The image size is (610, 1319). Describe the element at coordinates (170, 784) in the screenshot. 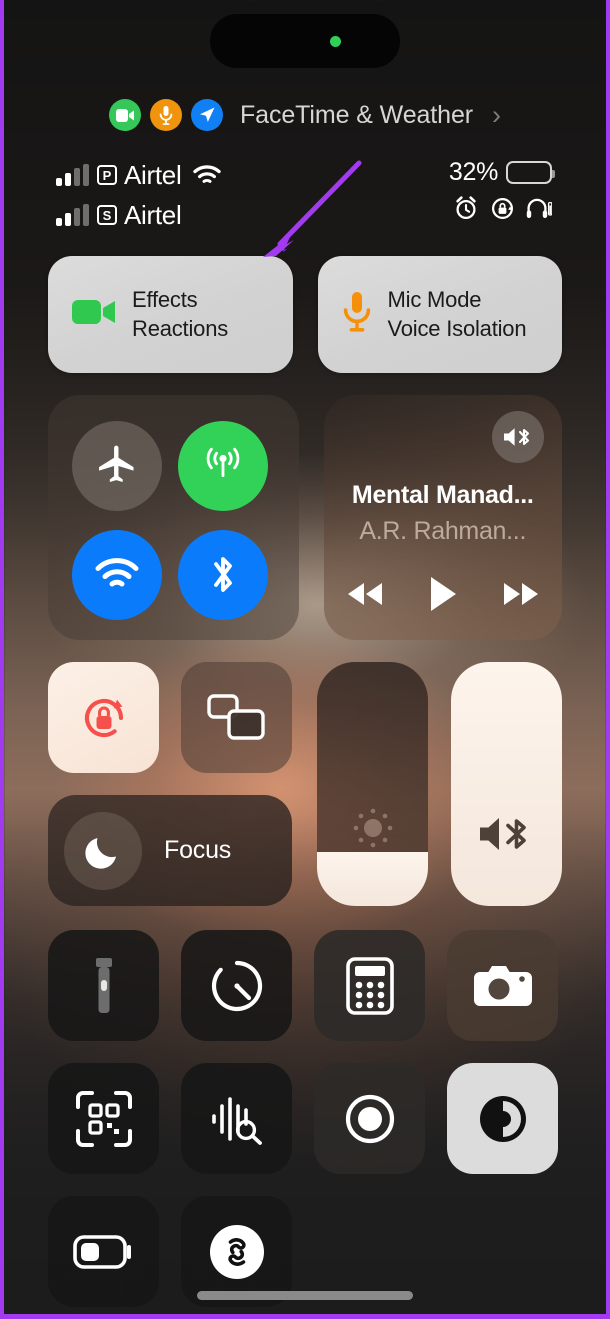

I see `middle-left-group: Focus` at that location.